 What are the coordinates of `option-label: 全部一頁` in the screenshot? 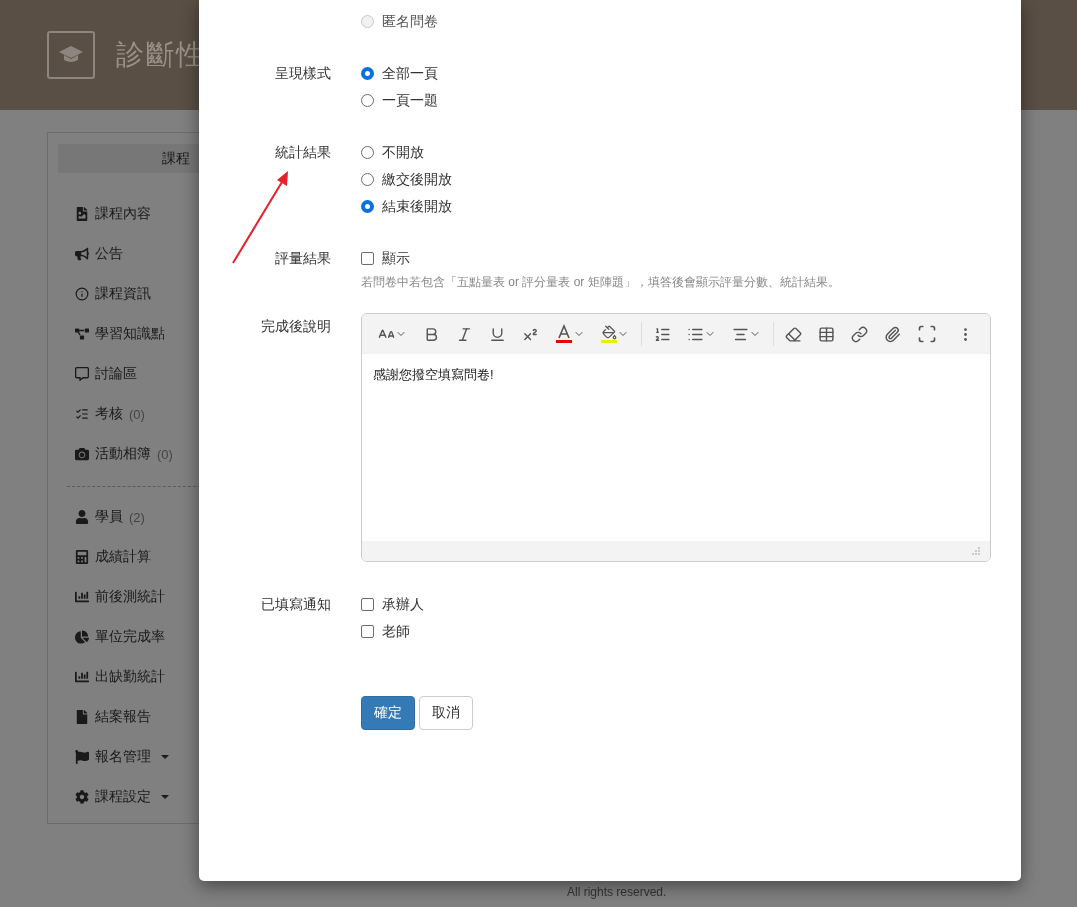 It's located at (410, 73).